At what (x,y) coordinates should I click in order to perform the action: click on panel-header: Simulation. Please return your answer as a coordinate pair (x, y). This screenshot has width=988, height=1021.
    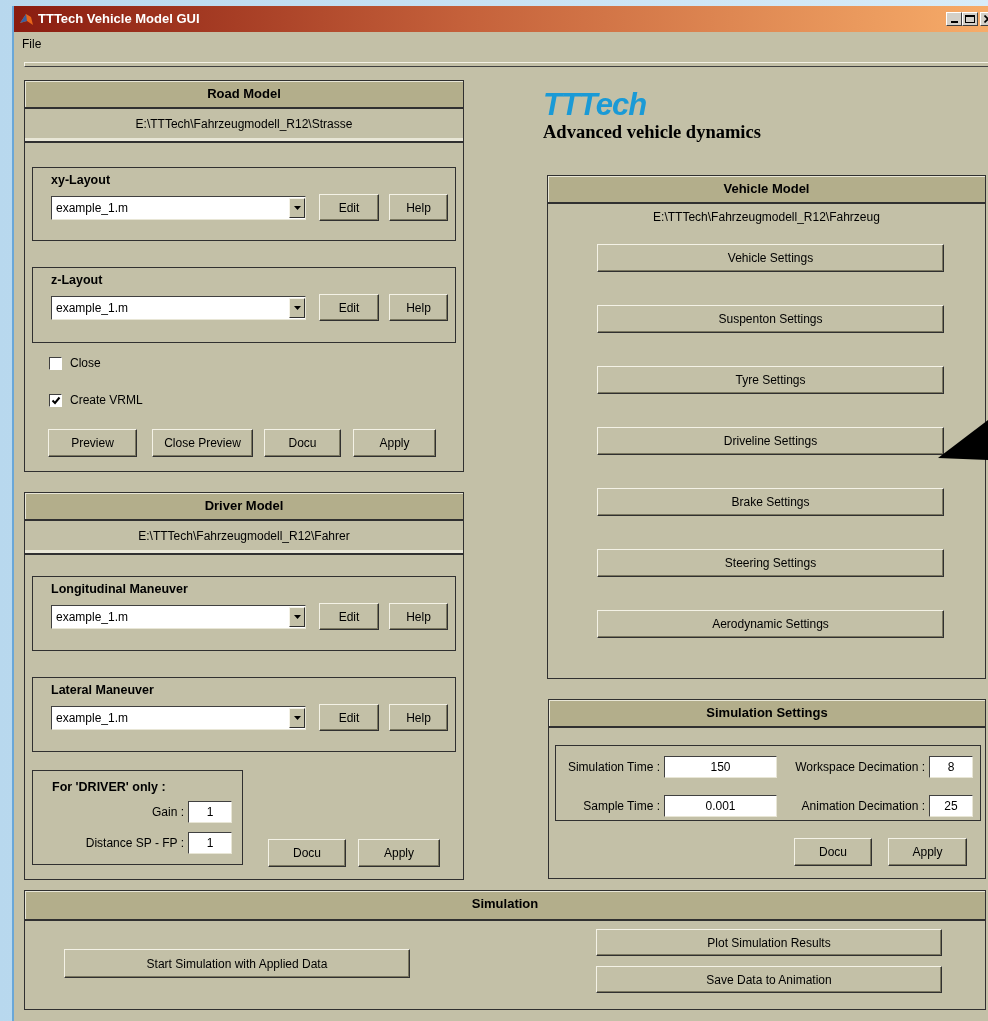
    Looking at the image, I should click on (505, 906).